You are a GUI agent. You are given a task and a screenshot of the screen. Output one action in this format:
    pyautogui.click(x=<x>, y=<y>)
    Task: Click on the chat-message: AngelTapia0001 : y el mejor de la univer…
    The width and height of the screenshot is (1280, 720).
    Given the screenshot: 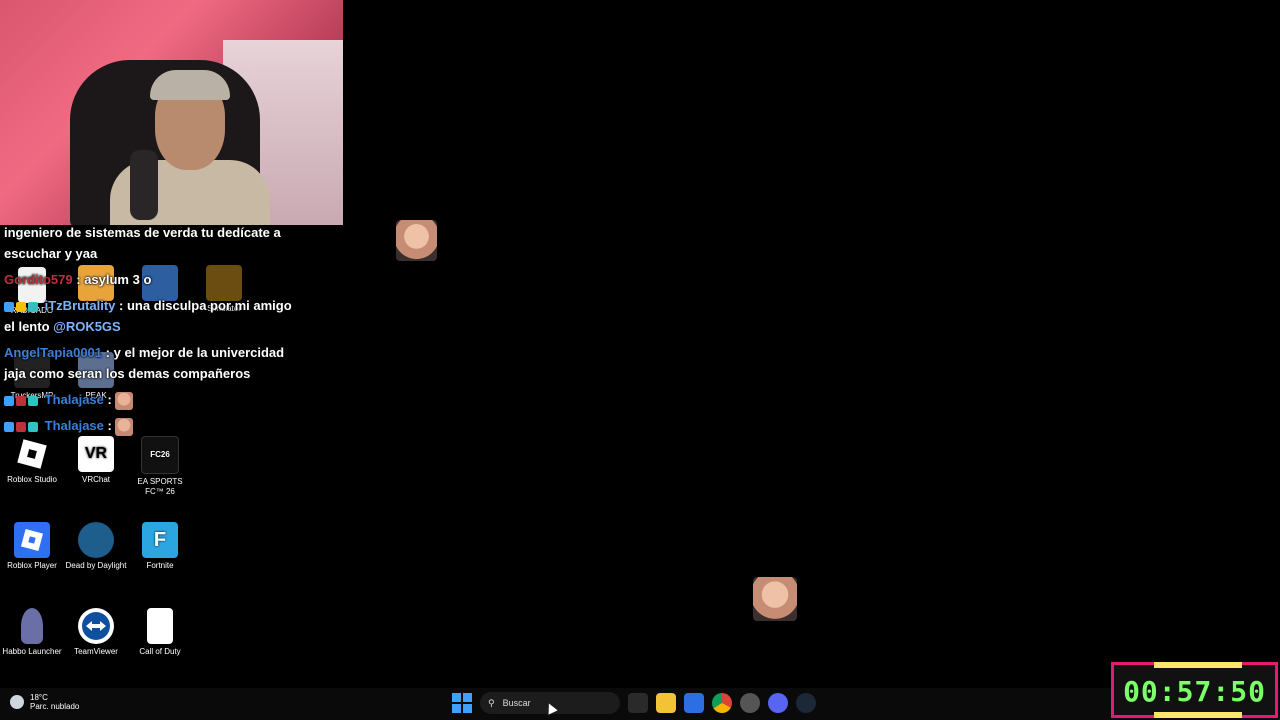 What is the action you would take?
    pyautogui.click(x=154, y=363)
    